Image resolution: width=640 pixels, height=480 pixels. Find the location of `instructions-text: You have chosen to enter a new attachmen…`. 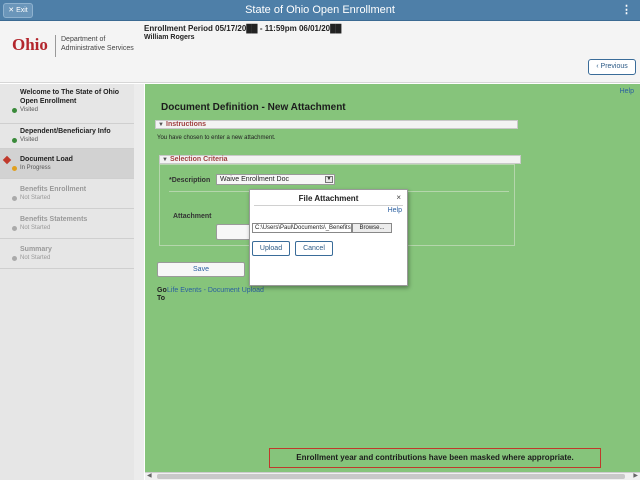

instructions-text: You have chosen to enter a new attachmen… is located at coordinates (216, 138).